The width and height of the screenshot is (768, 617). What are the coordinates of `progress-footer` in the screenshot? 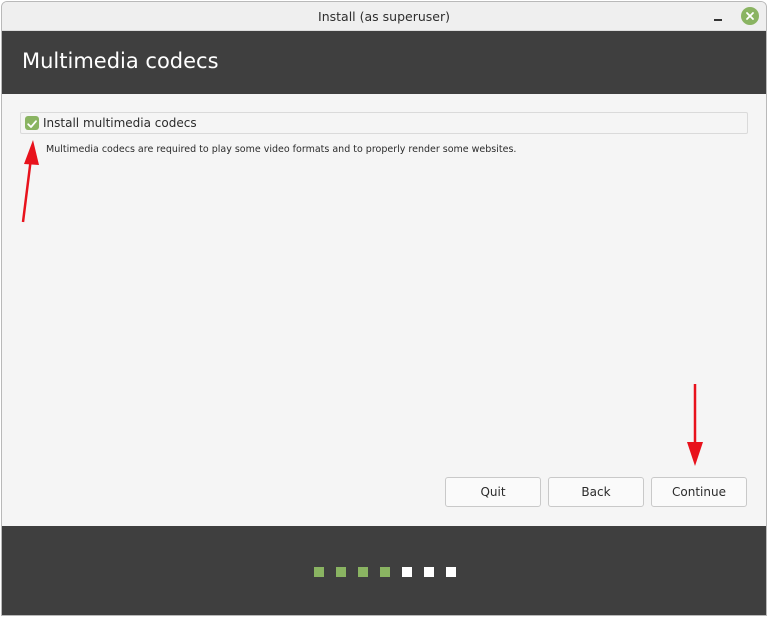 It's located at (384, 570).